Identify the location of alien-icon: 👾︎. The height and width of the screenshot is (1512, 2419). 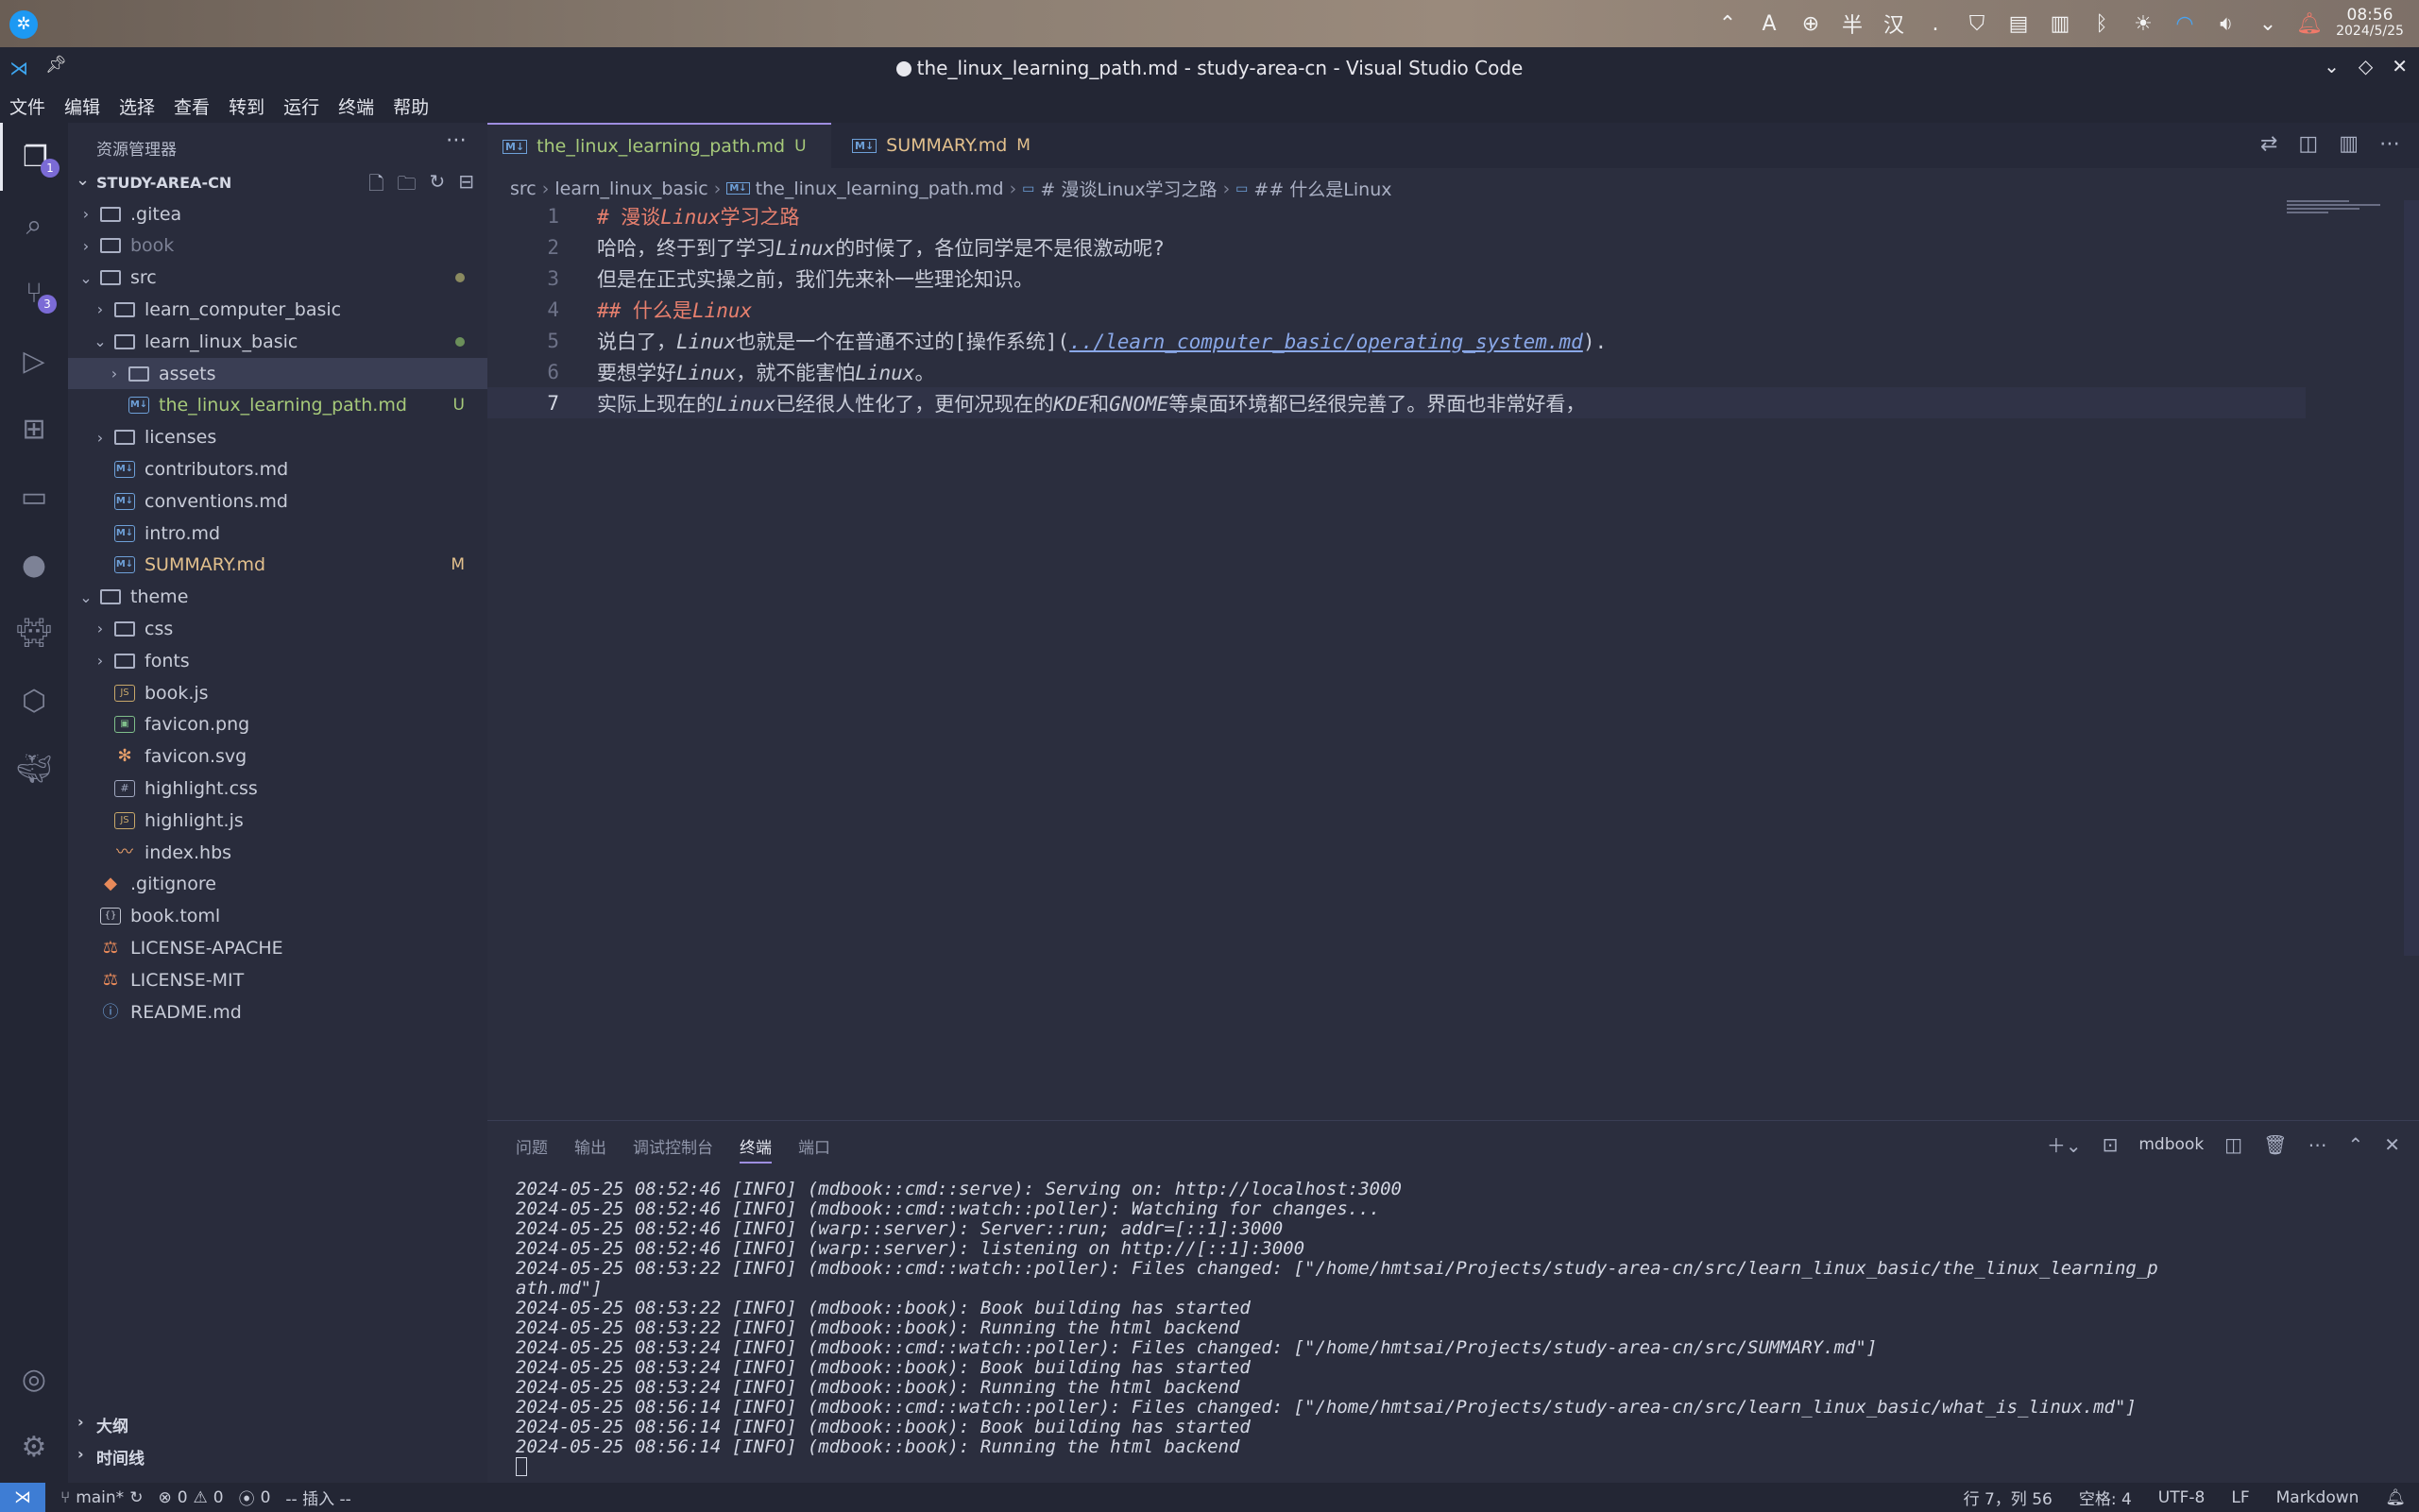
(34, 633).